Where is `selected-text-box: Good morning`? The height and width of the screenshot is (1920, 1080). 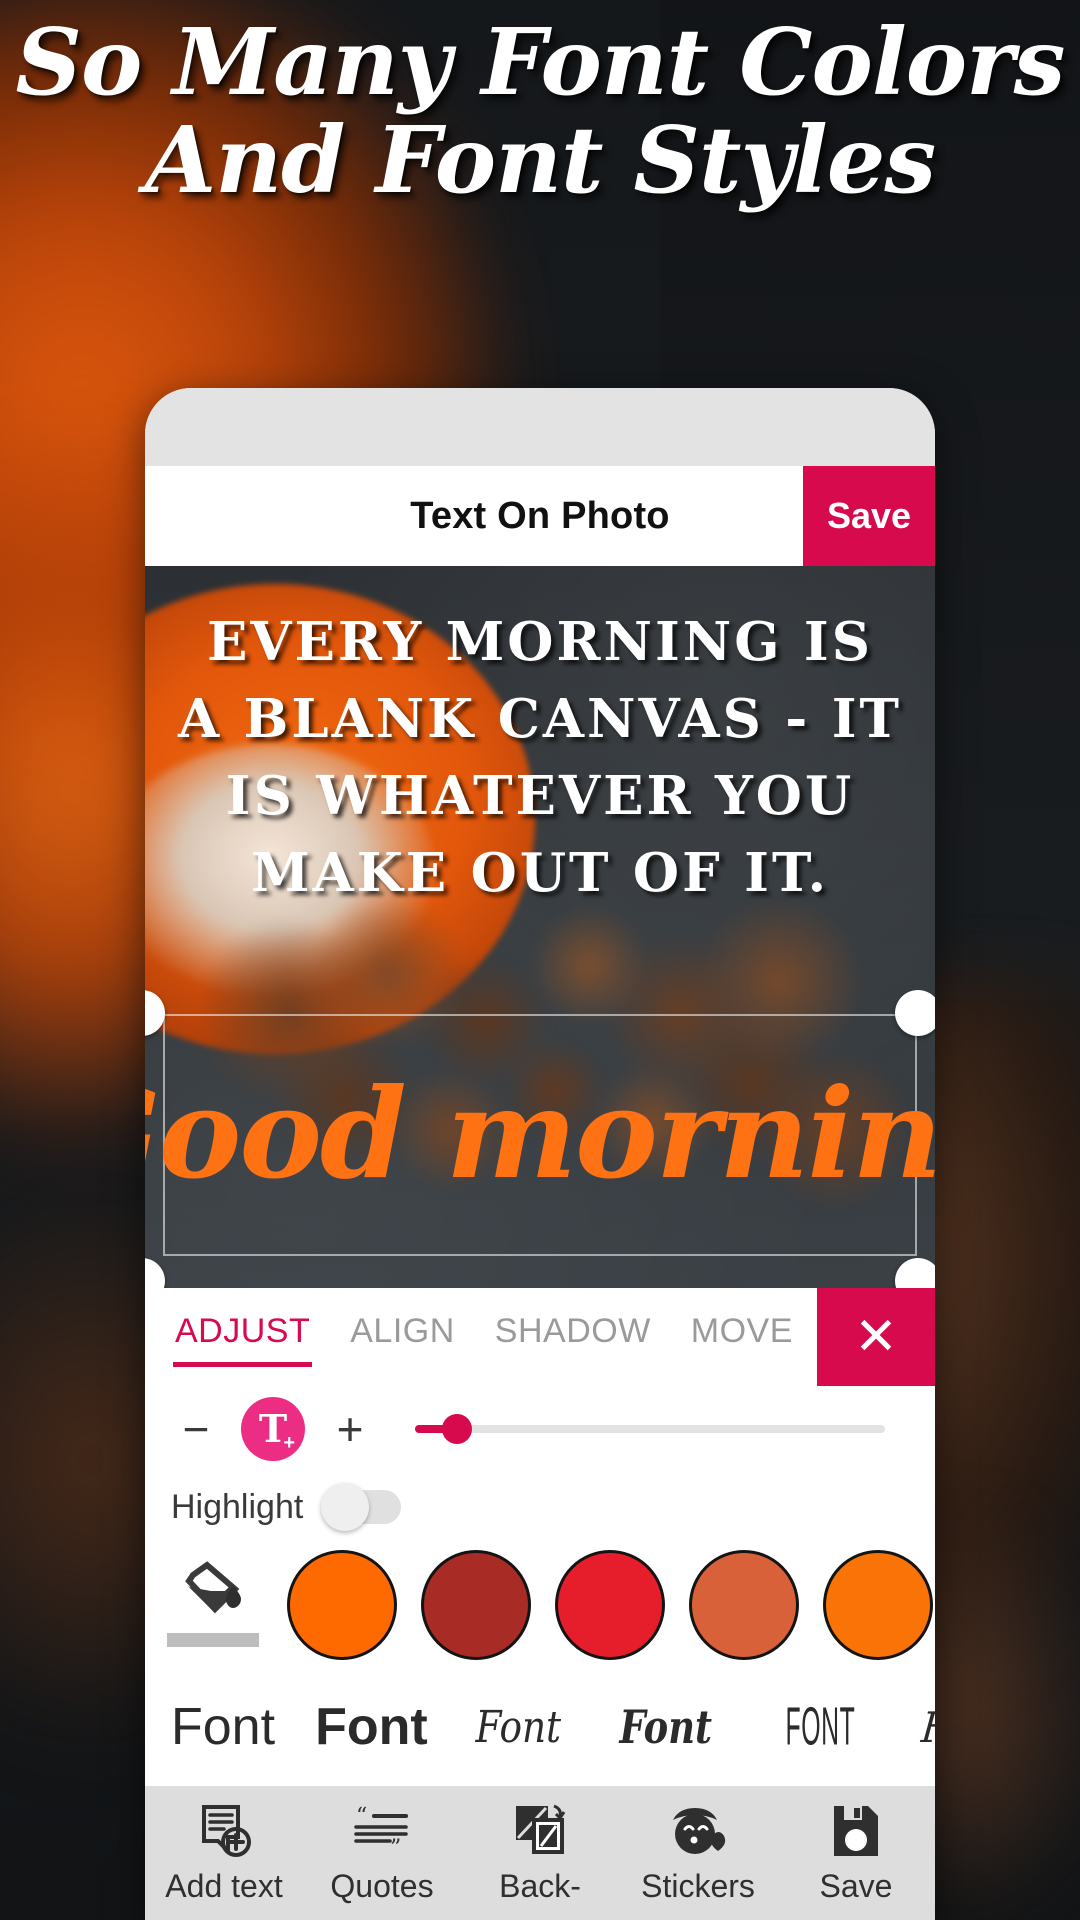 selected-text-box: Good morning is located at coordinates (540, 1135).